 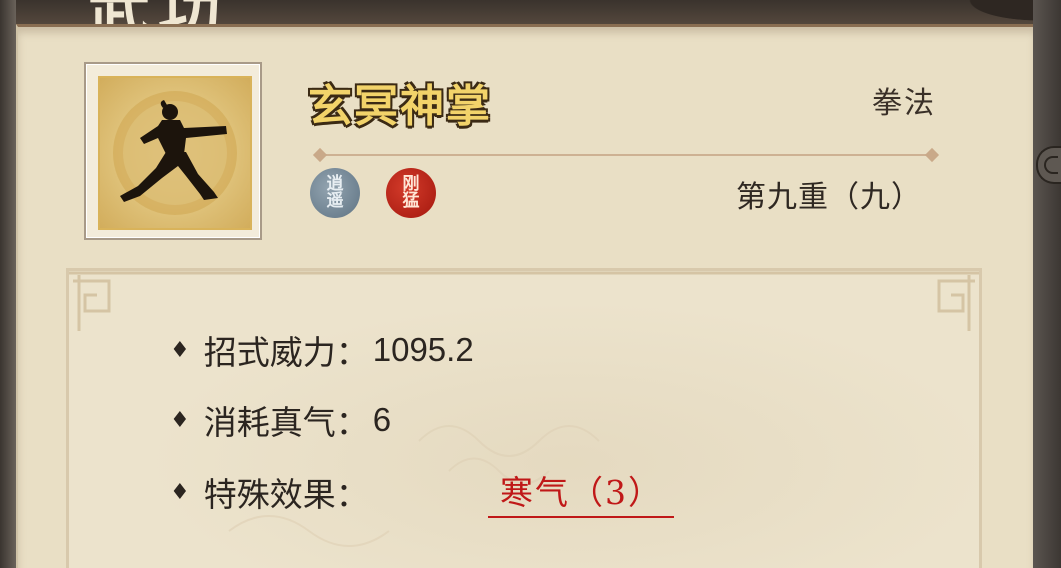 What do you see at coordinates (904, 103) in the screenshot?
I see `skill-type: 拳法` at bounding box center [904, 103].